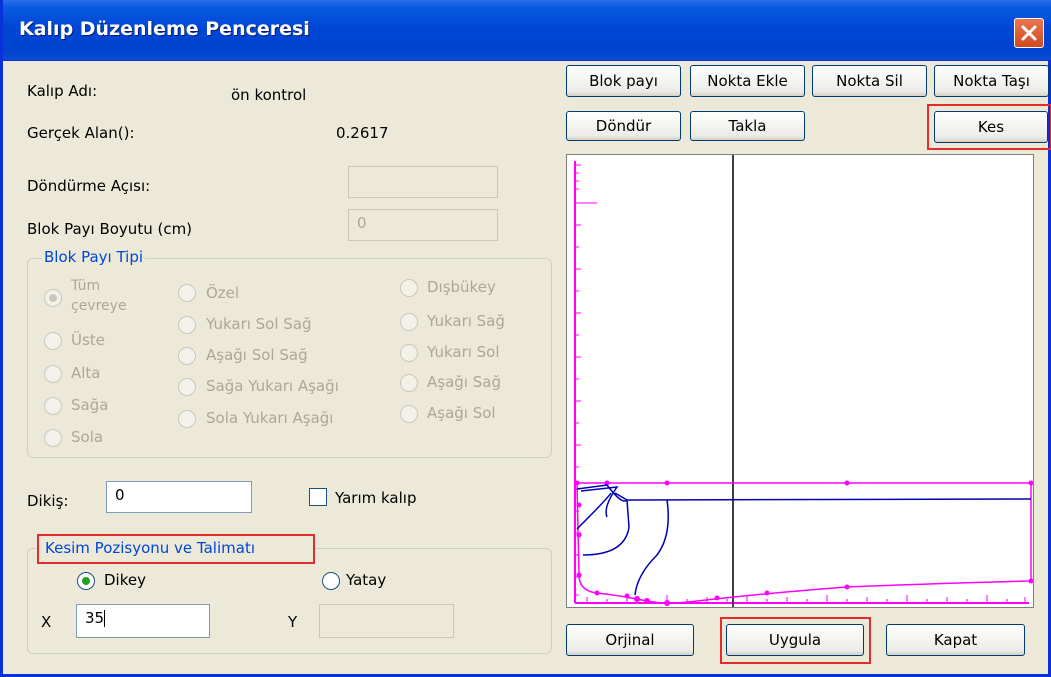 Image resolution: width=1051 pixels, height=677 pixels. Describe the element at coordinates (466, 321) in the screenshot. I see `radio-up-right-label: Yukarı Sağ` at that location.